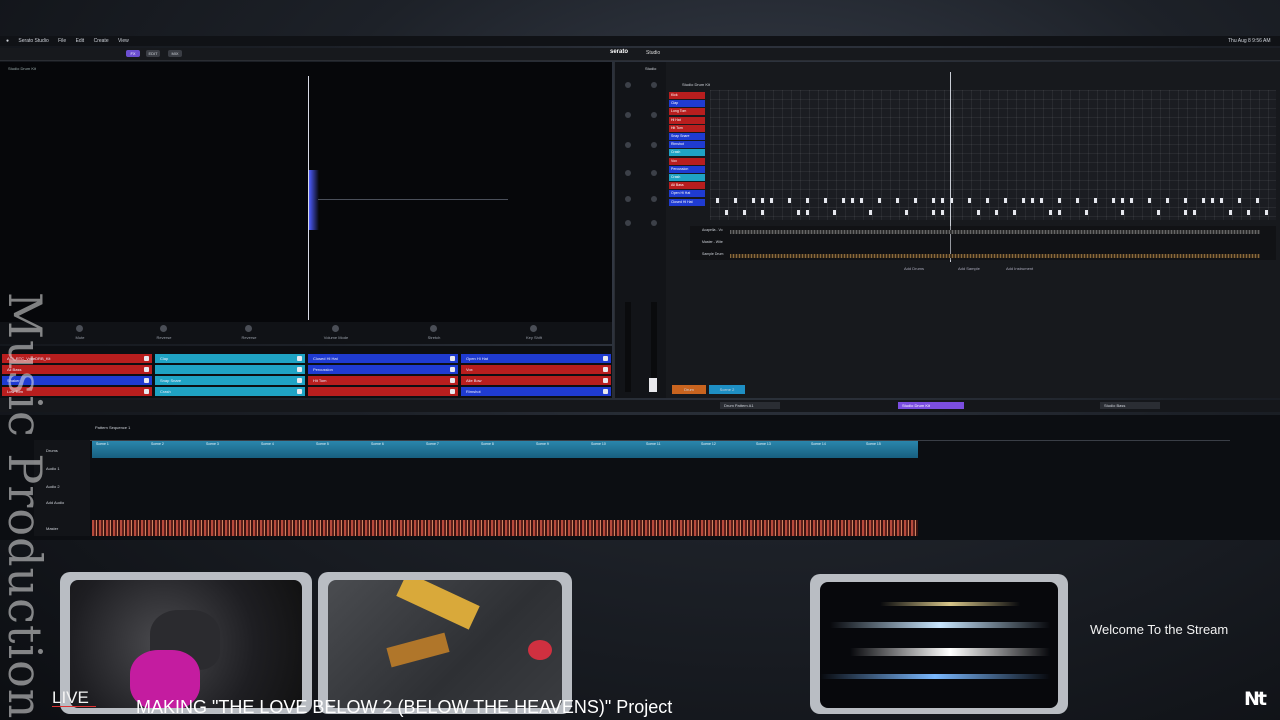 Image resolution: width=1280 pixels, height=720 pixels. Describe the element at coordinates (687, 186) in the screenshot. I see `sequencer-lane: Ali Bass` at that location.